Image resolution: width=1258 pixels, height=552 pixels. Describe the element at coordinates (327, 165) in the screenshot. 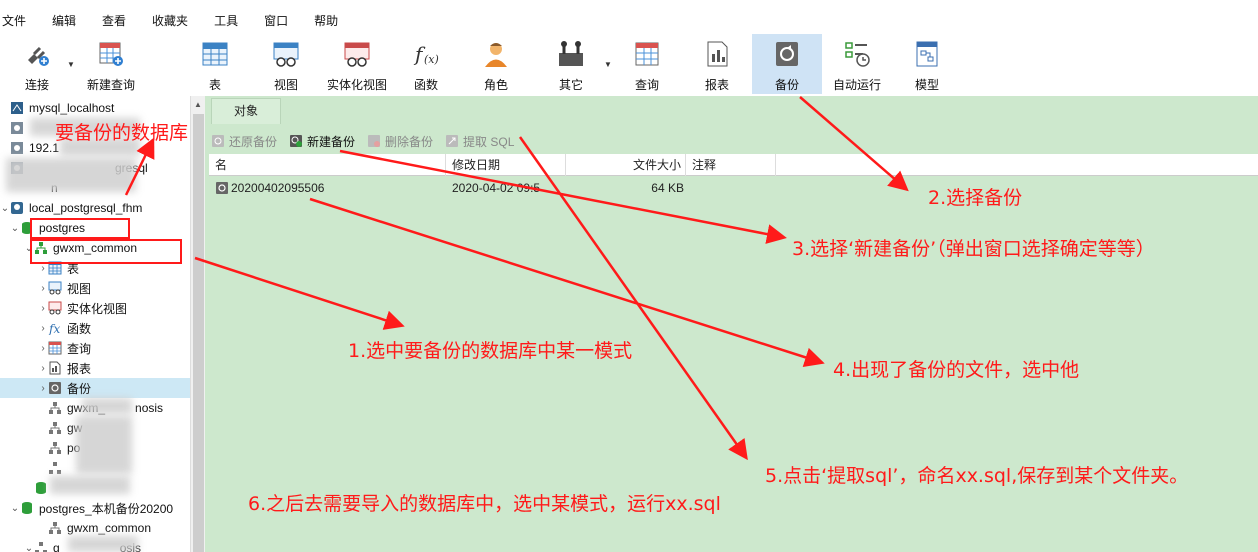

I see `column-name: 名` at that location.